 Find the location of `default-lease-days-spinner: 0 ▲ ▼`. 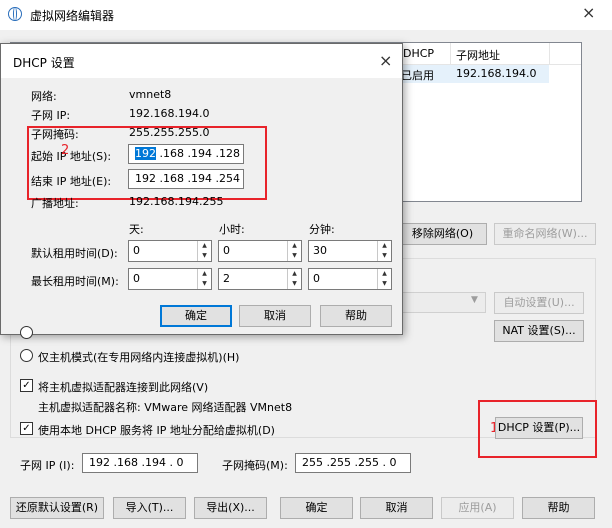

default-lease-days-spinner: 0 ▲ ▼ is located at coordinates (170, 251).